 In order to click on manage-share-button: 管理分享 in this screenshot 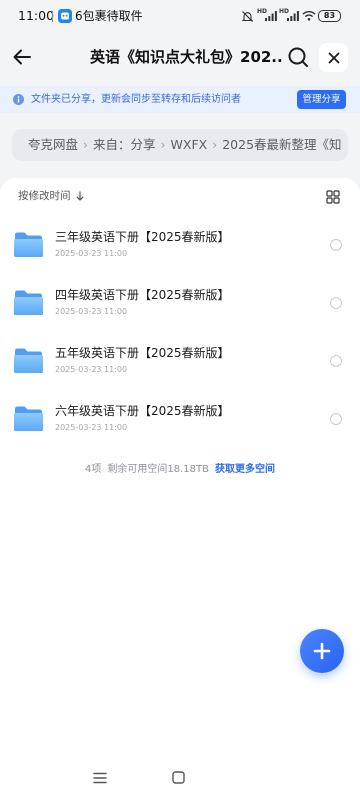, I will do `click(321, 99)`.